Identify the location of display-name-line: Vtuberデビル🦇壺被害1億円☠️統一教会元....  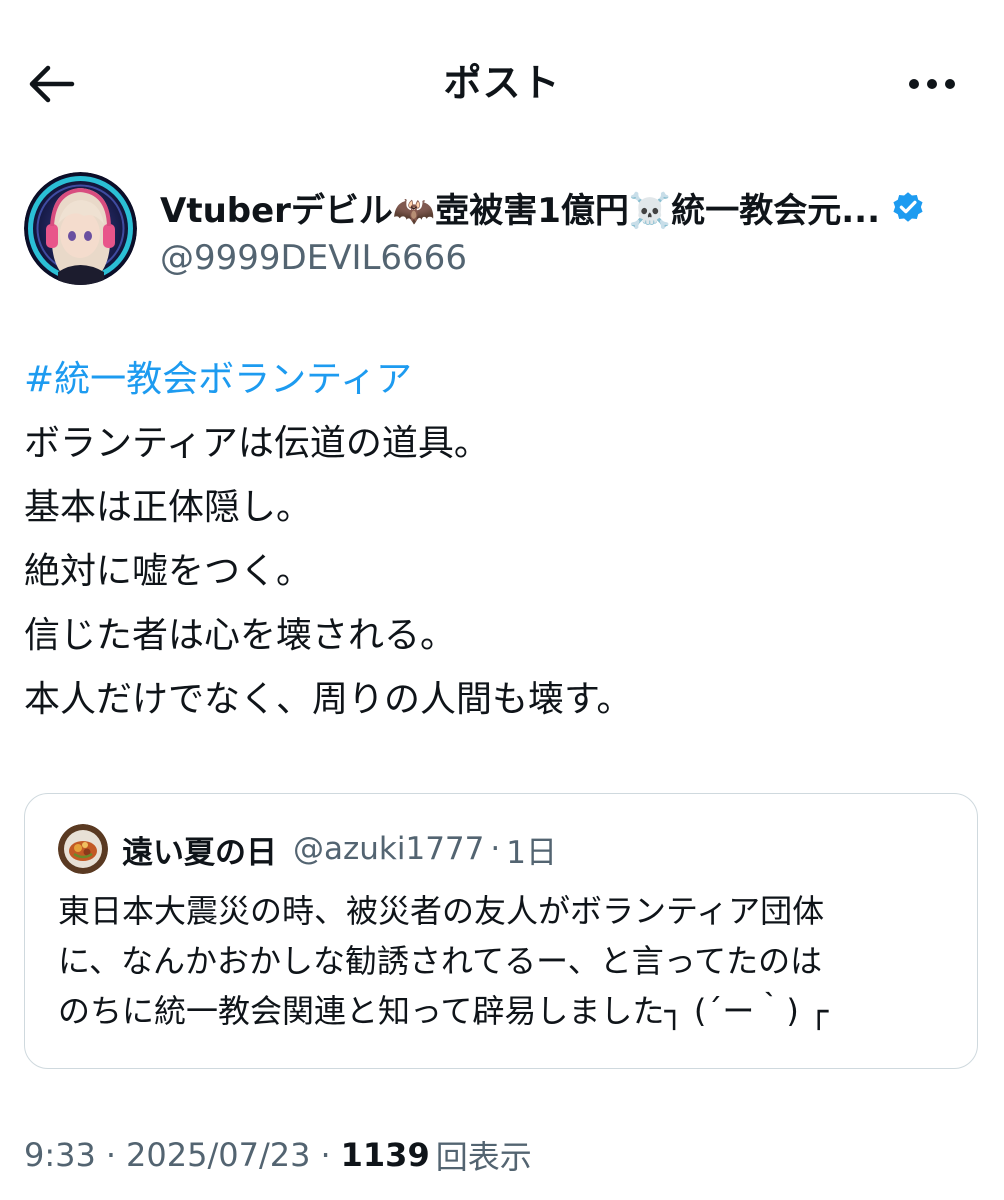
(570, 207).